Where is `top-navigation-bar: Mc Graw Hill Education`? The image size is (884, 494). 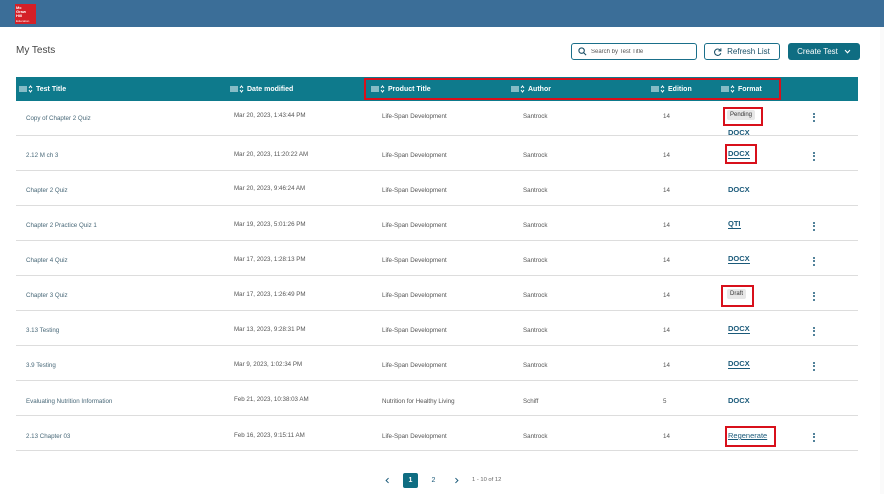
top-navigation-bar: Mc Graw Hill Education is located at coordinates (442, 13).